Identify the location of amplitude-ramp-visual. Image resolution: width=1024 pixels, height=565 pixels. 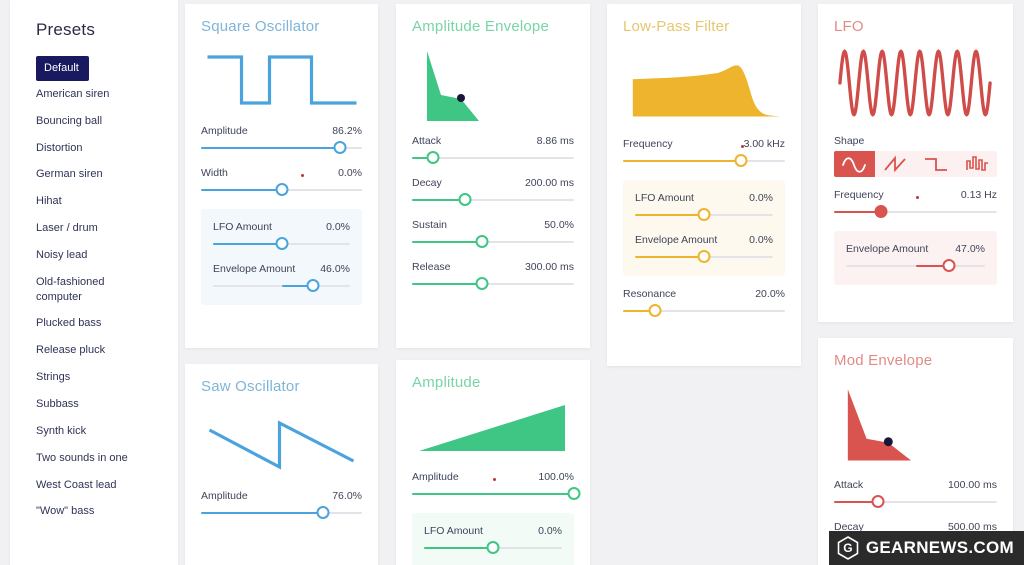
(492, 428).